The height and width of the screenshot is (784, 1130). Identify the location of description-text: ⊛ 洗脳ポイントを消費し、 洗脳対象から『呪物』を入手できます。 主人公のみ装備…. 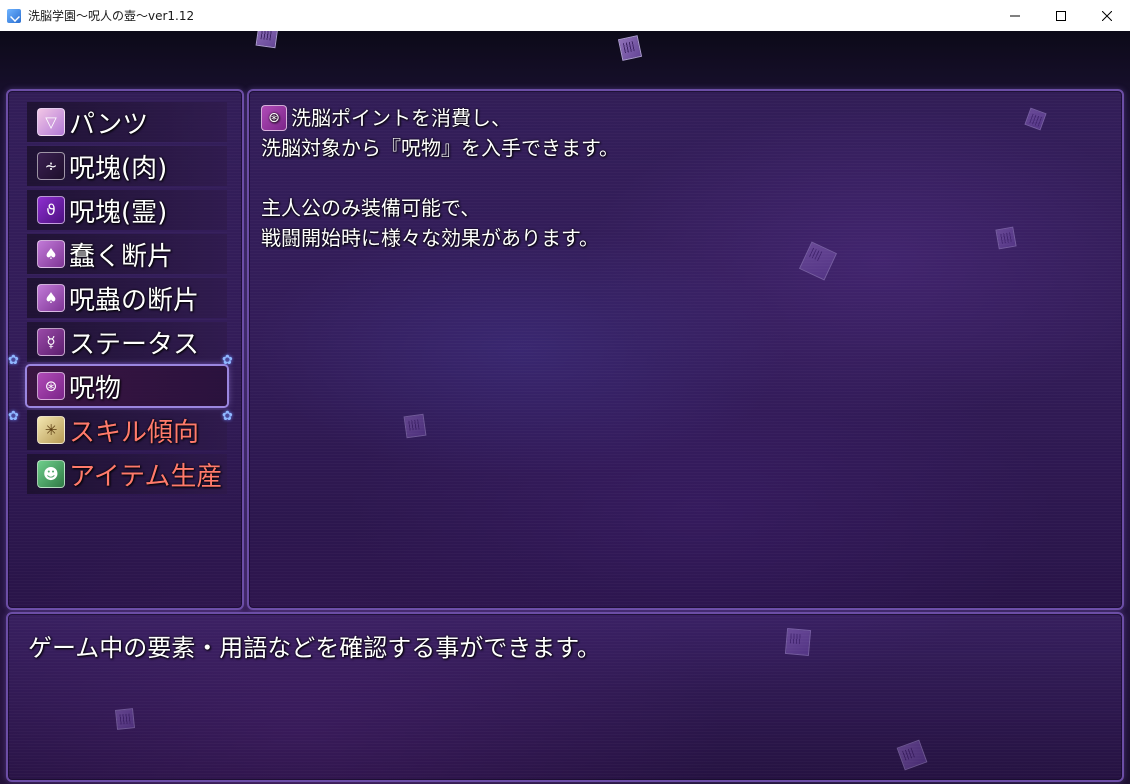
(440, 178).